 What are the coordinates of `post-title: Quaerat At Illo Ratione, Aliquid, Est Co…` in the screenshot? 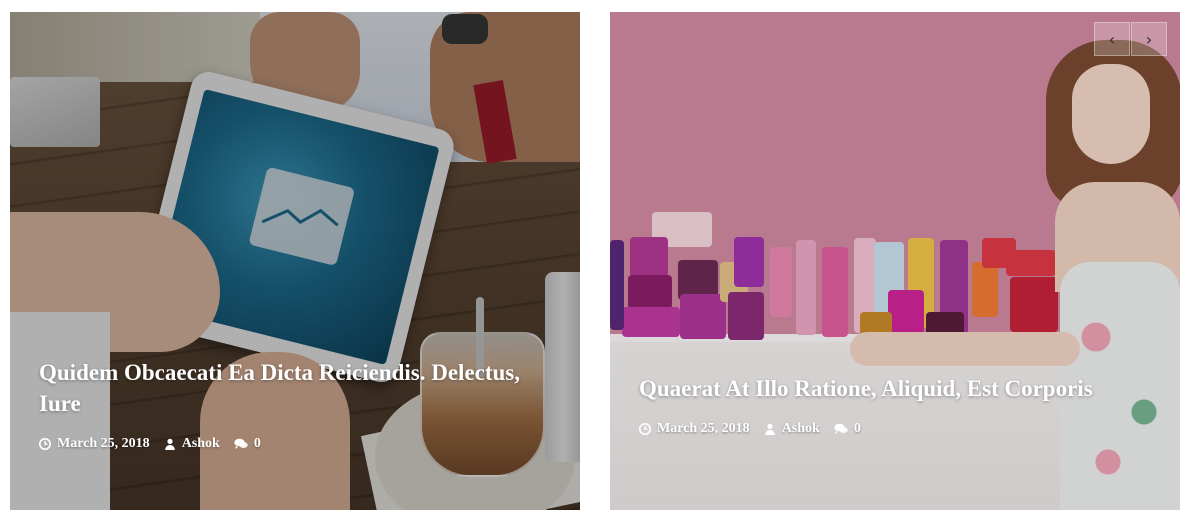 It's located at (899, 388).